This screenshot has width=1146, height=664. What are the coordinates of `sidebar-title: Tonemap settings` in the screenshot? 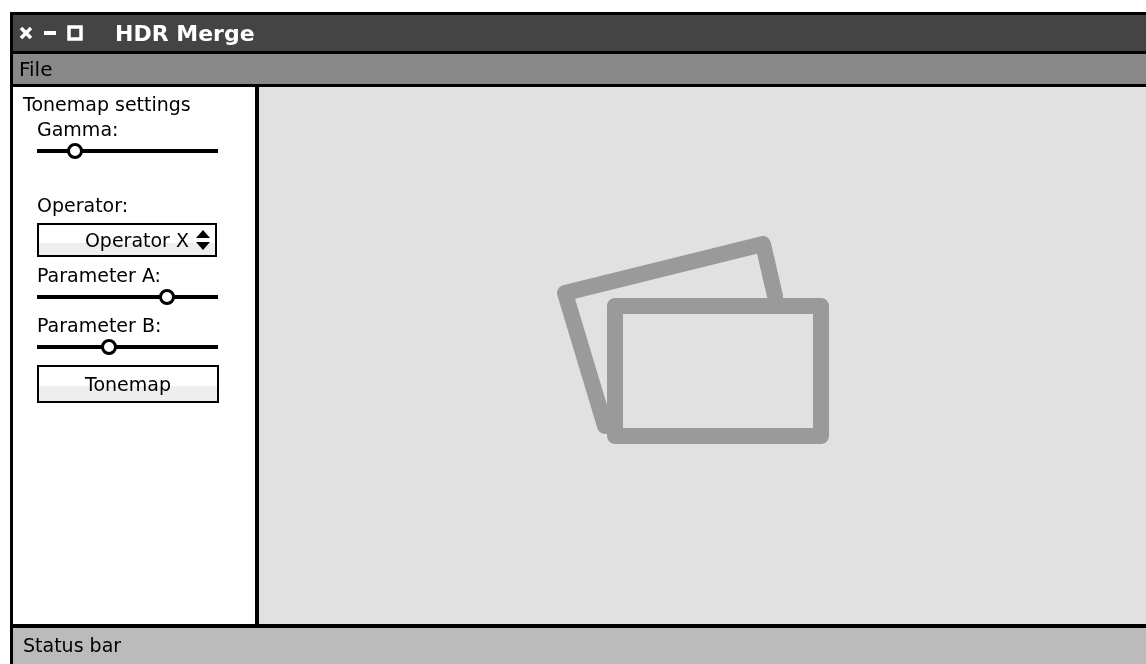 It's located at (107, 104).